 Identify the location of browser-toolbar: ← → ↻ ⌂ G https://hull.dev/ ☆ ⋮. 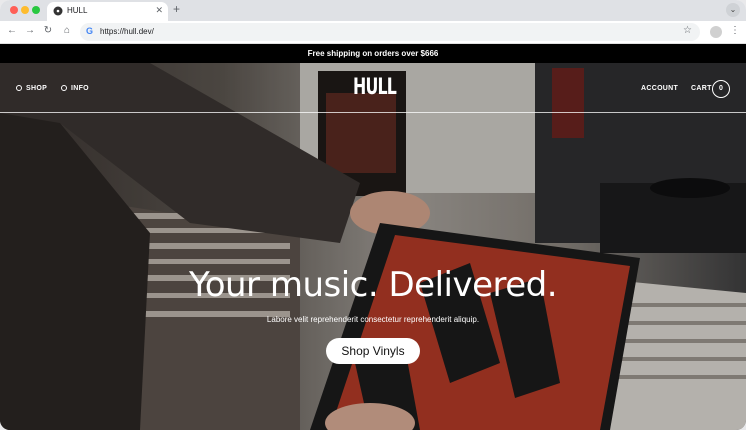
(373, 32).